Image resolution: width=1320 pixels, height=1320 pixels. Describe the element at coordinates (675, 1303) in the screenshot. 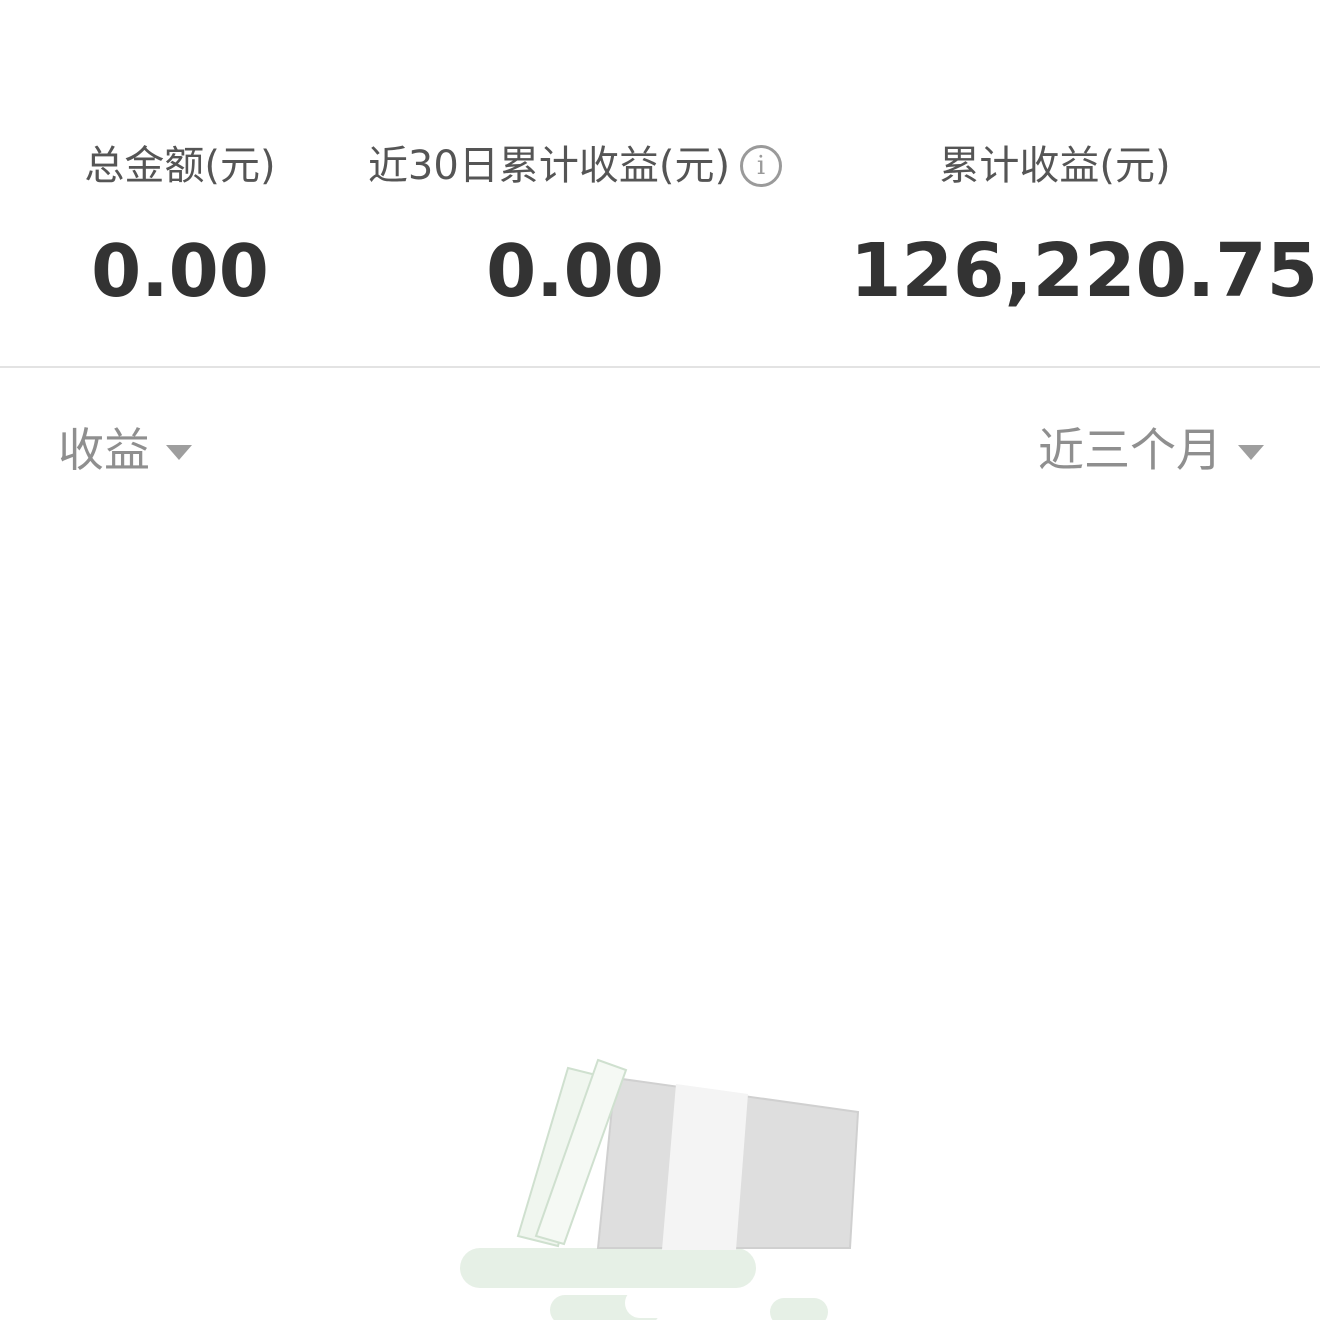

I see `ground-gap` at that location.